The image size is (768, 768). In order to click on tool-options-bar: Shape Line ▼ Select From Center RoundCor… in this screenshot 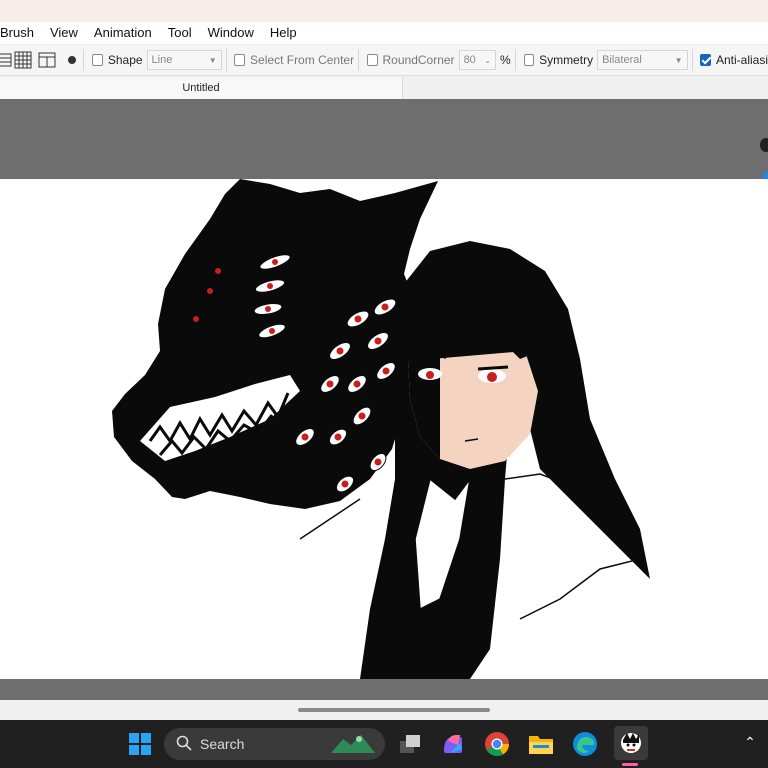, I will do `click(384, 60)`.